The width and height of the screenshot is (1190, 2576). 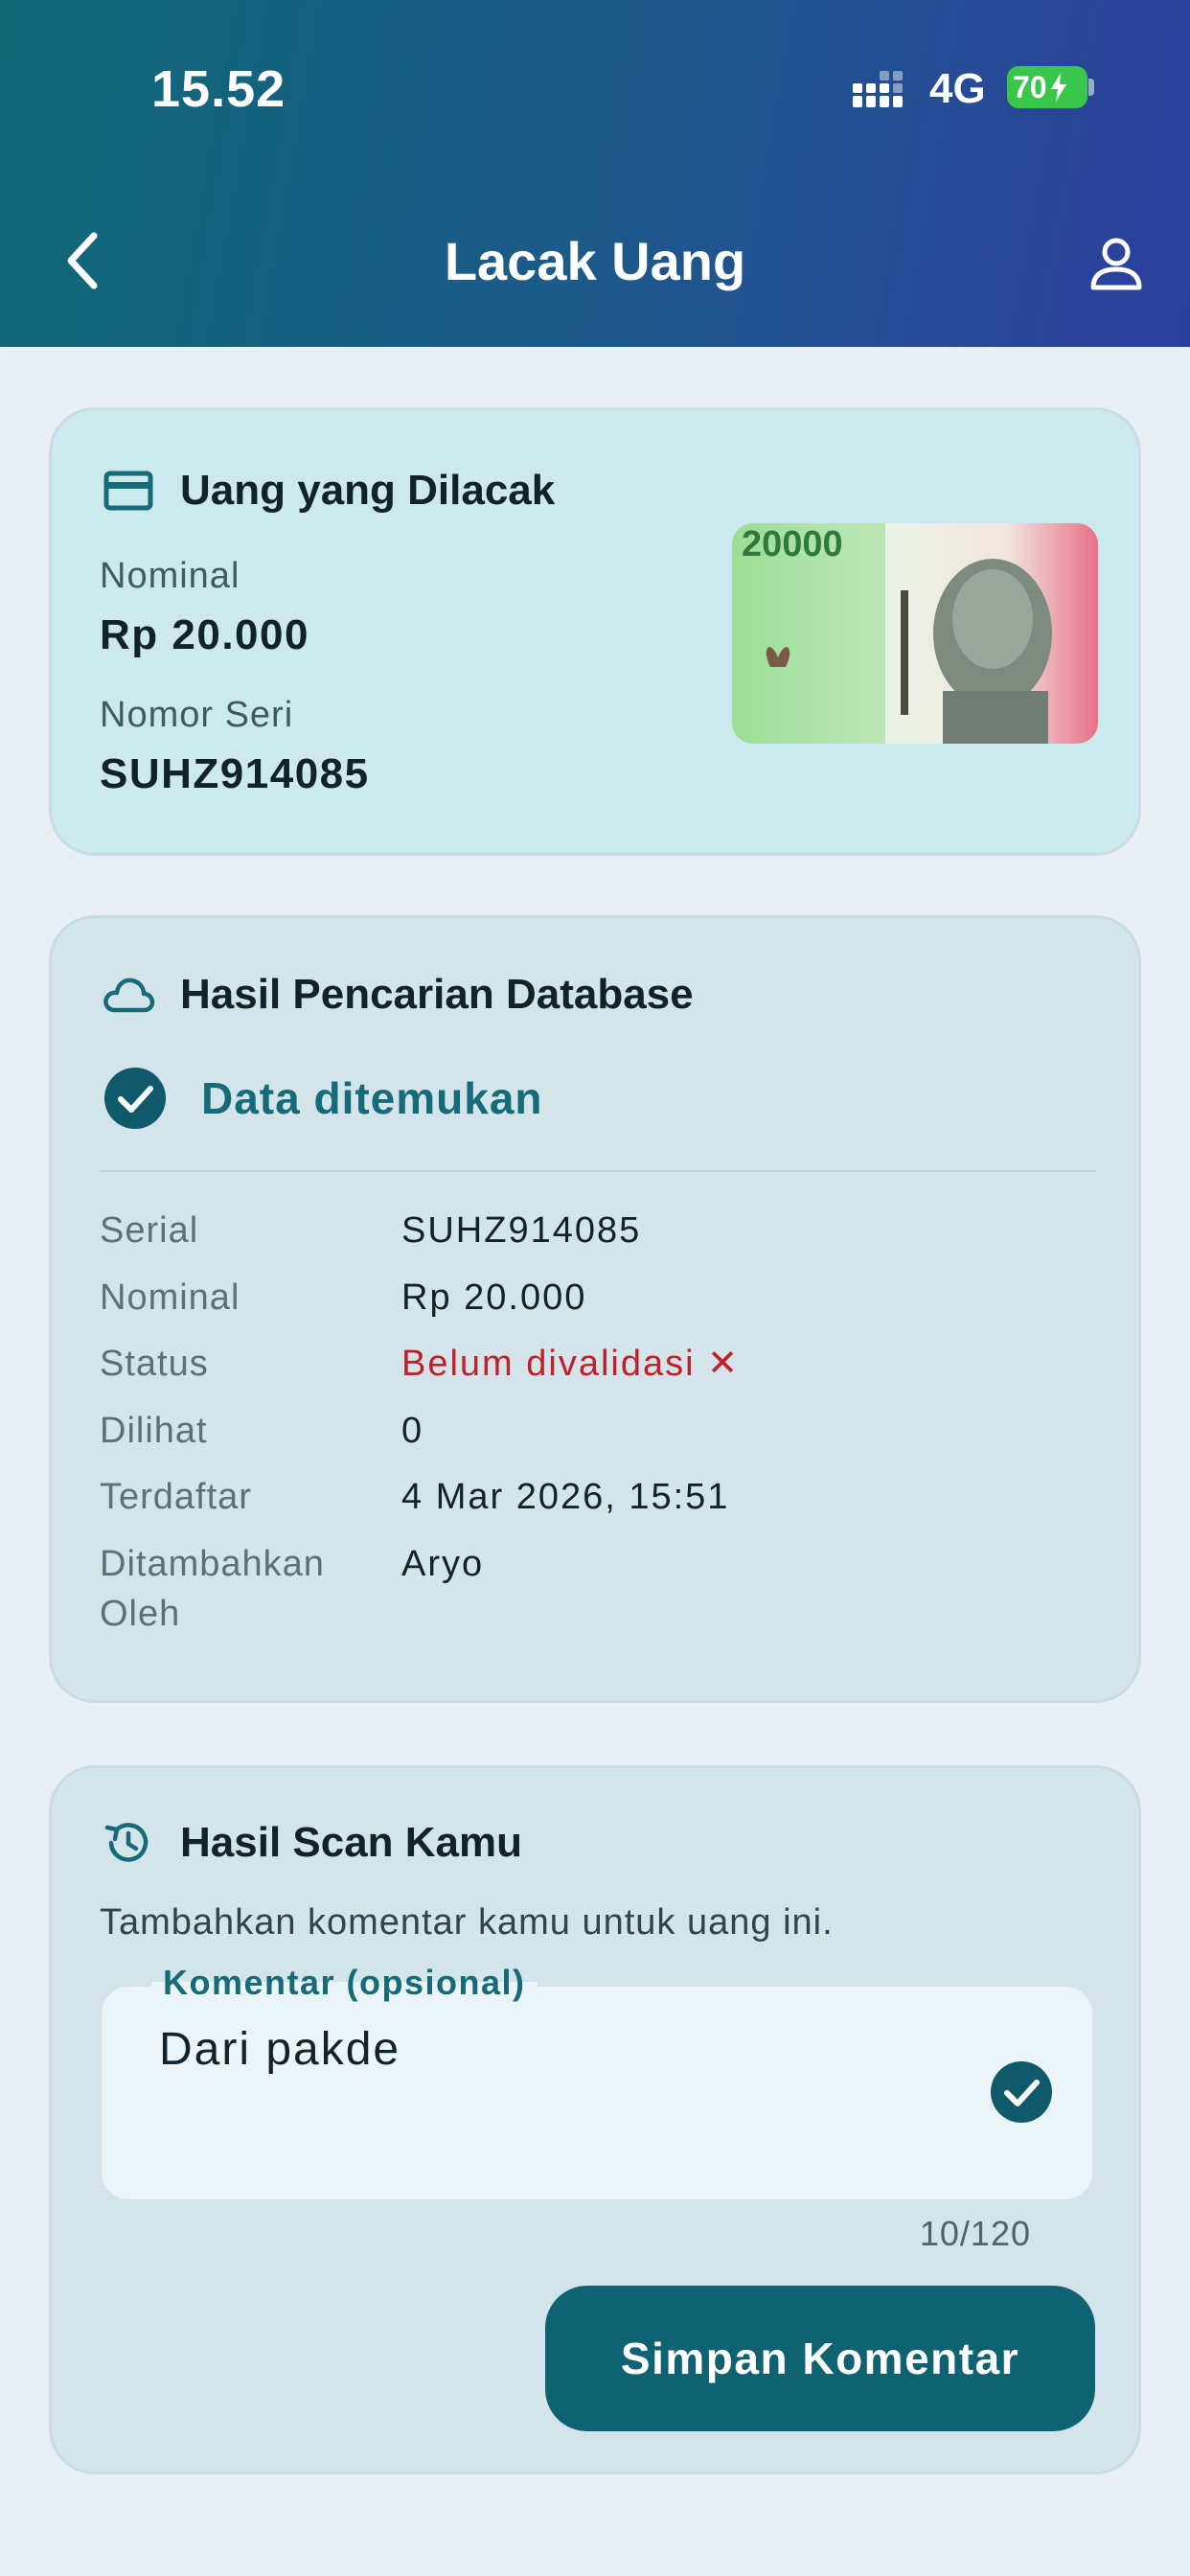 I want to click on found-text: Data ditemukan, so click(x=372, y=1098).